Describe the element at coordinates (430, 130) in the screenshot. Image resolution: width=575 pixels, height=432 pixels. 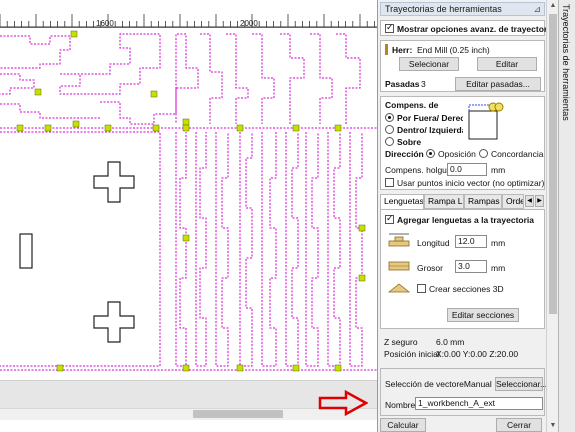
I see `offset-inside-label: Dentro/ Izquierda` at that location.